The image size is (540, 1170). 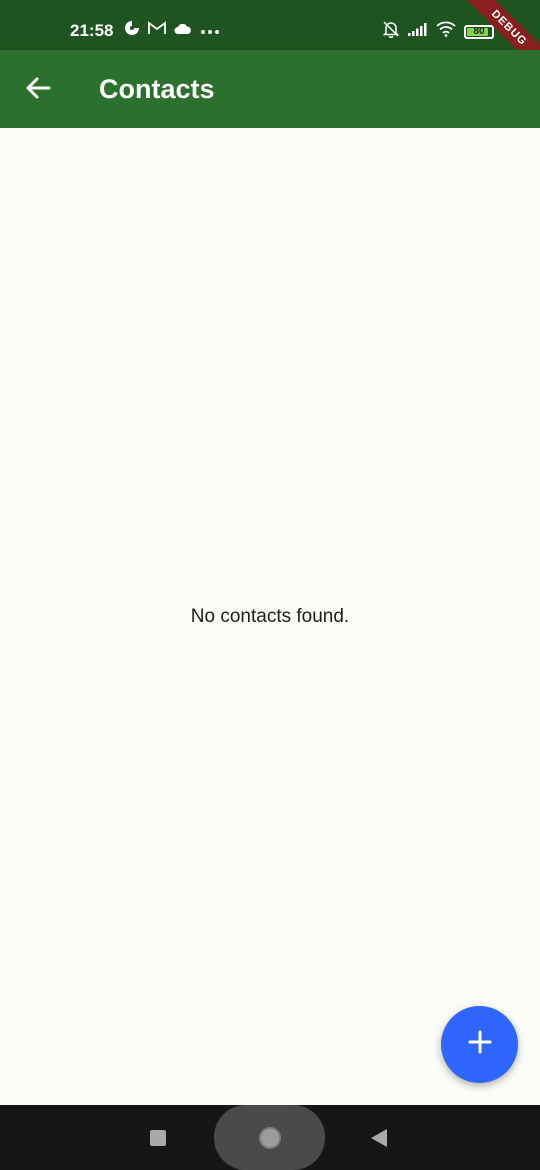 I want to click on arrow-back-icon, so click(x=38, y=90).